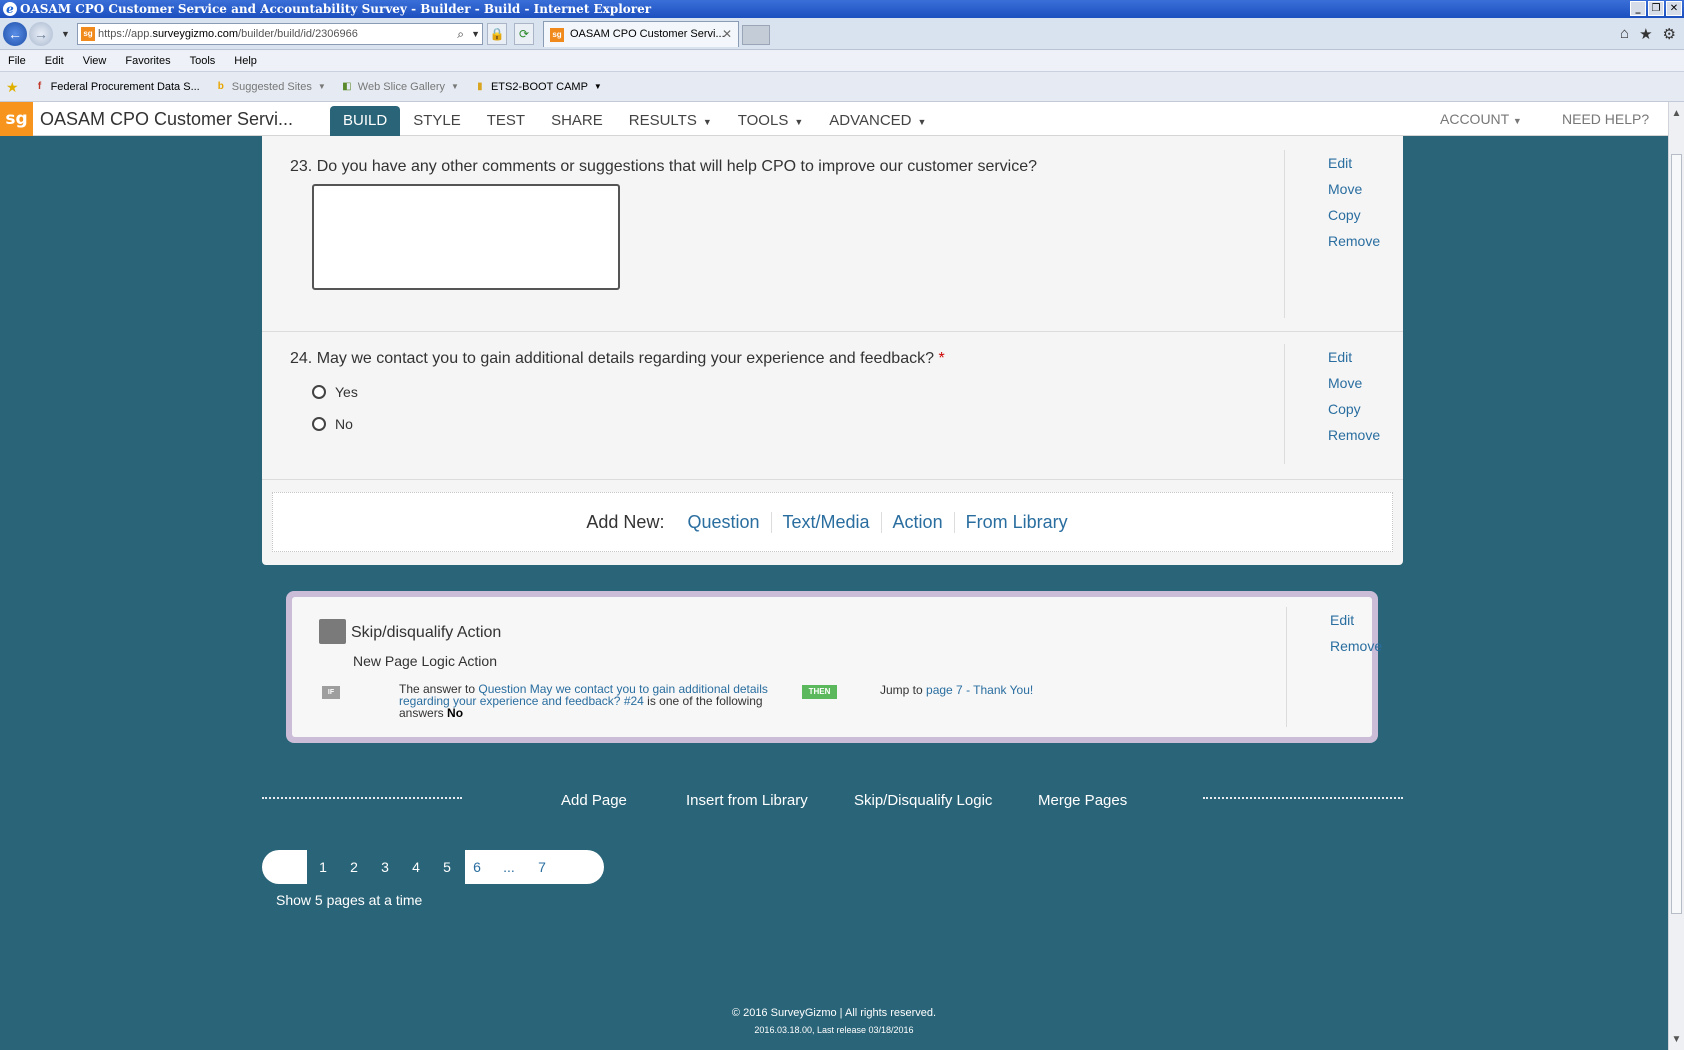 This screenshot has width=1684, height=1050. What do you see at coordinates (54, 60) in the screenshot?
I see `menu-edit: Edit` at bounding box center [54, 60].